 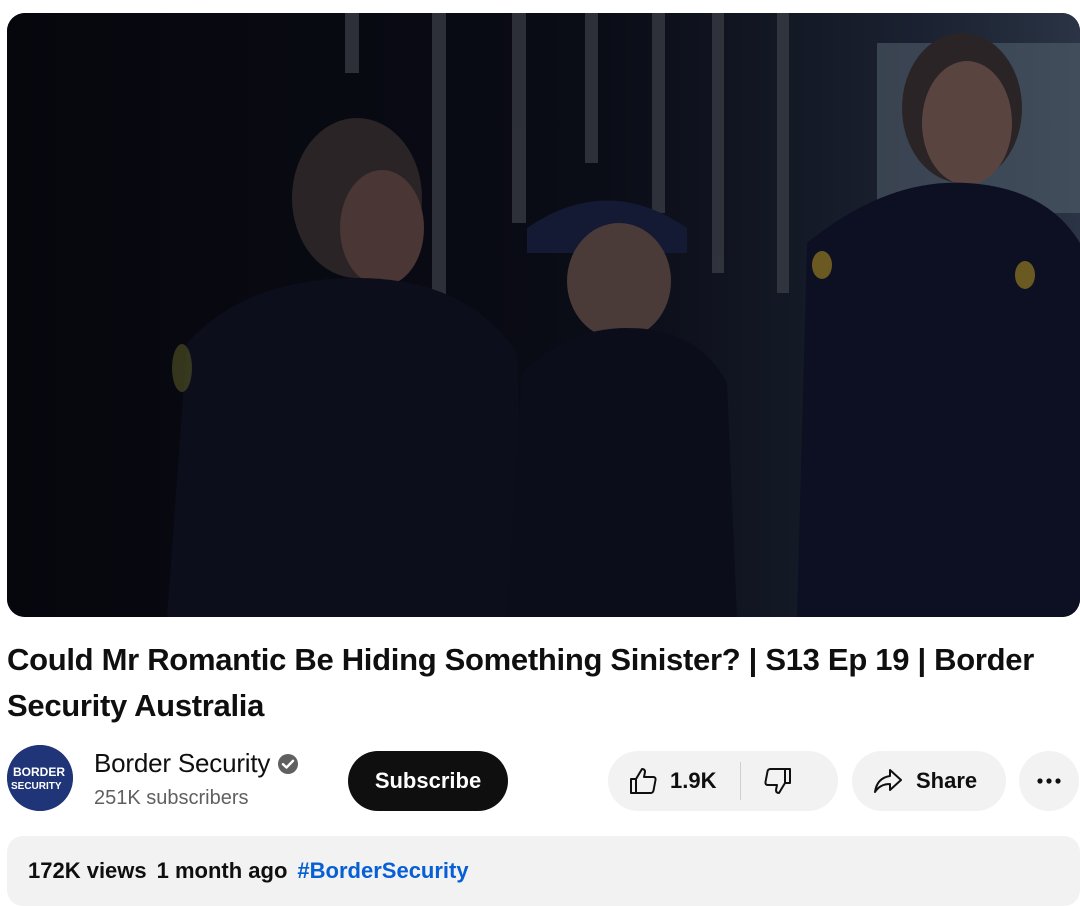 What do you see at coordinates (182, 763) in the screenshot?
I see `channel-name: Border Security` at bounding box center [182, 763].